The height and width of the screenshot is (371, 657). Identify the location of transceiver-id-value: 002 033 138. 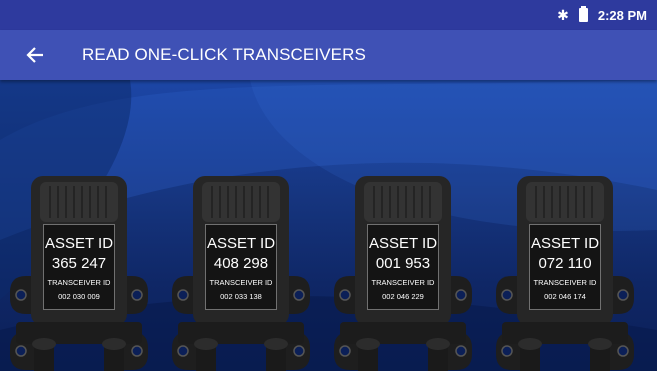
(241, 296).